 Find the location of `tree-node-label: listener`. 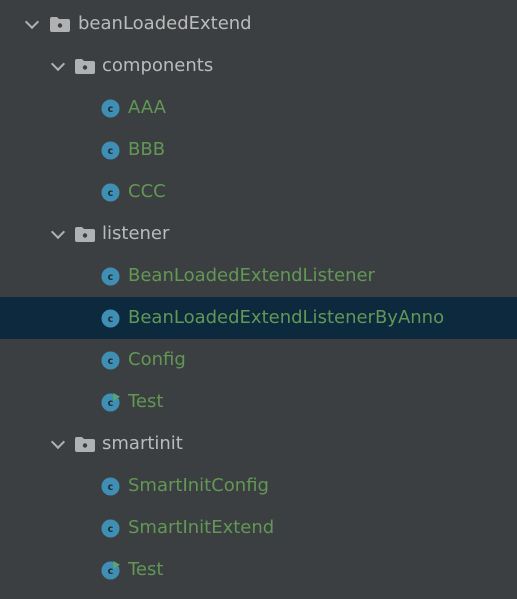

tree-node-label: listener is located at coordinates (136, 233).